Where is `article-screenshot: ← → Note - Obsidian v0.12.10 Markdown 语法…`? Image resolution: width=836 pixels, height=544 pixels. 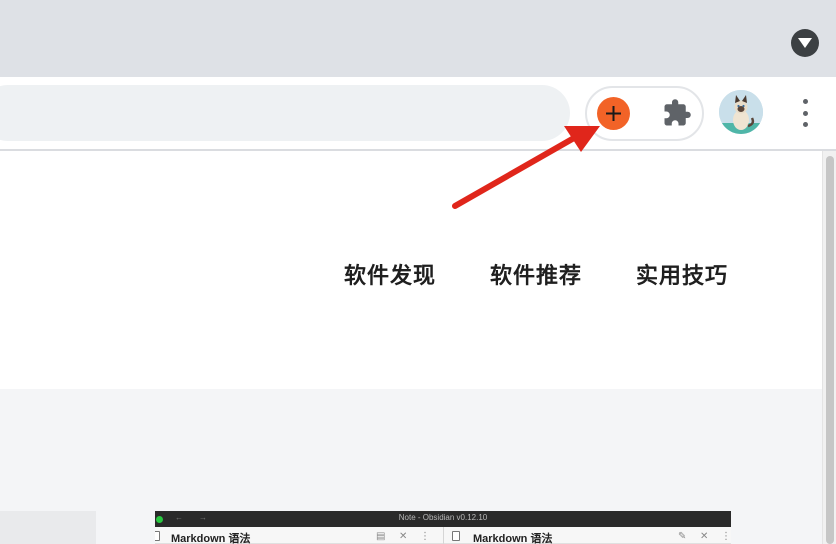
article-screenshot: ← → Note - Obsidian v0.12.10 Markdown 语法… is located at coordinates (443, 527).